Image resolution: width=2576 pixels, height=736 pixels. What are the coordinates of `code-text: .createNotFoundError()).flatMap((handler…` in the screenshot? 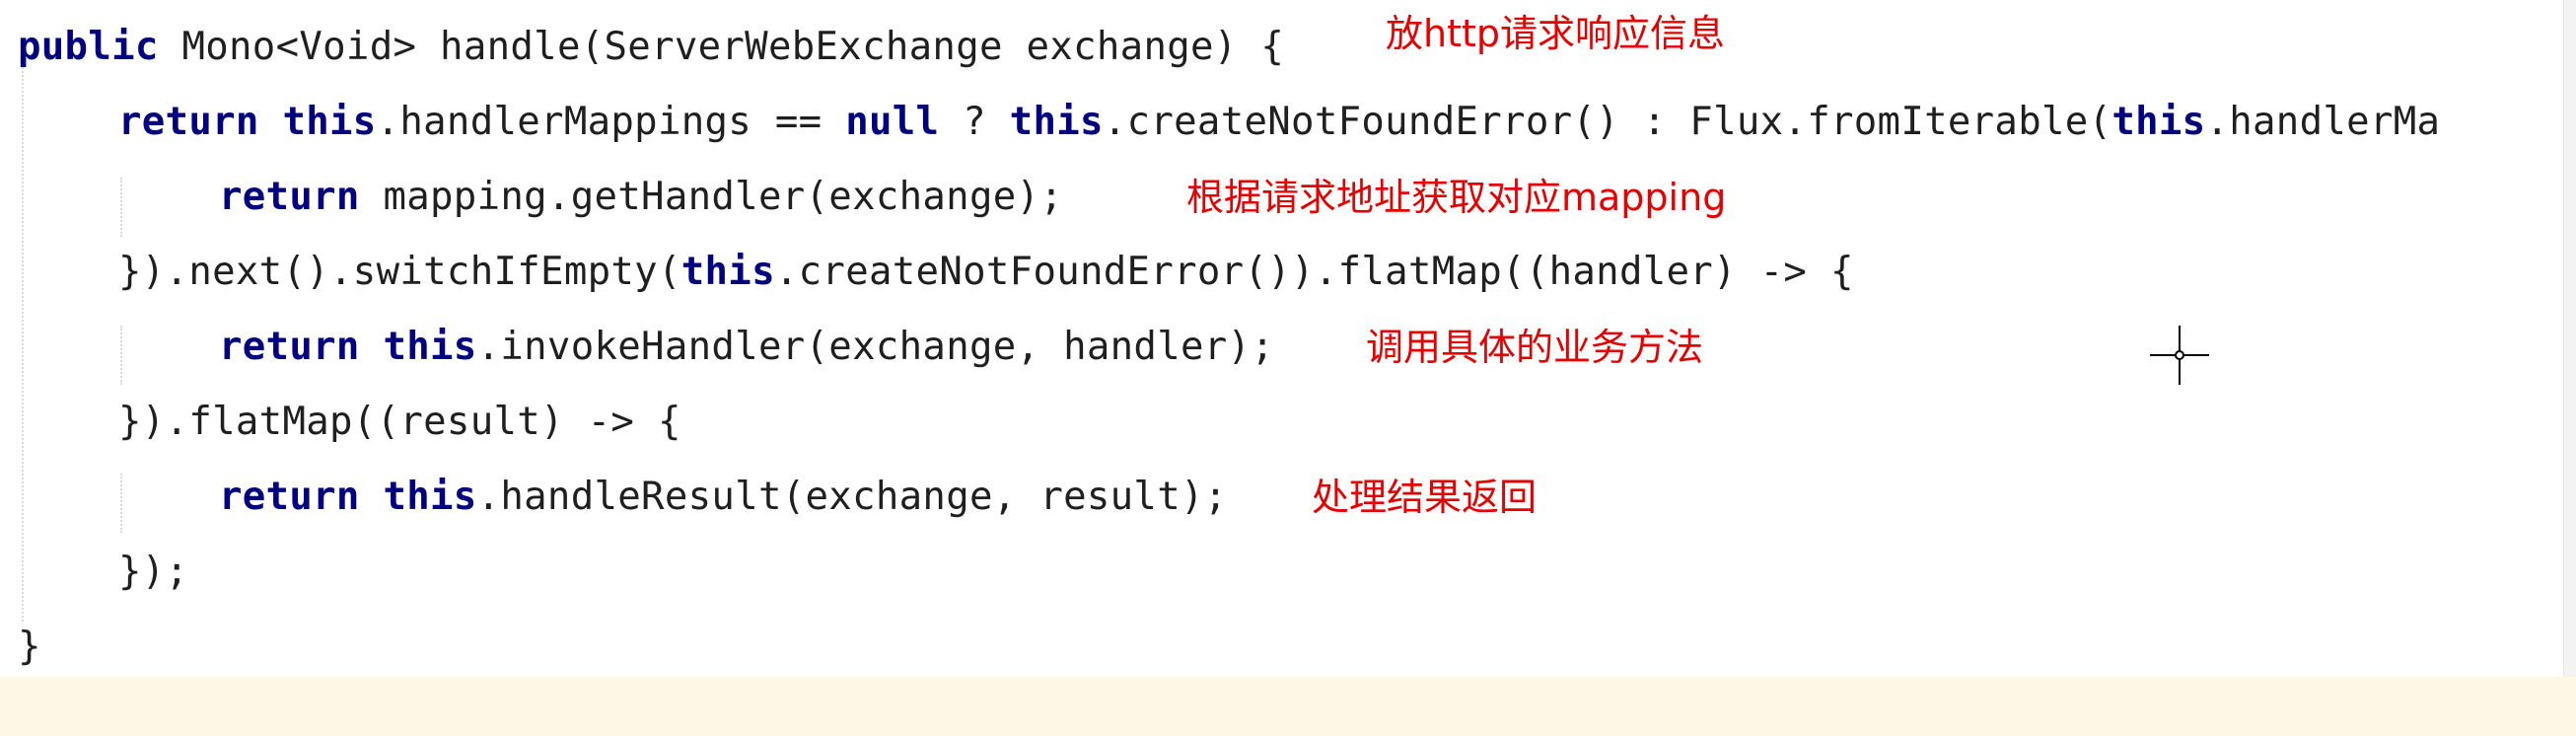 It's located at (1314, 272).